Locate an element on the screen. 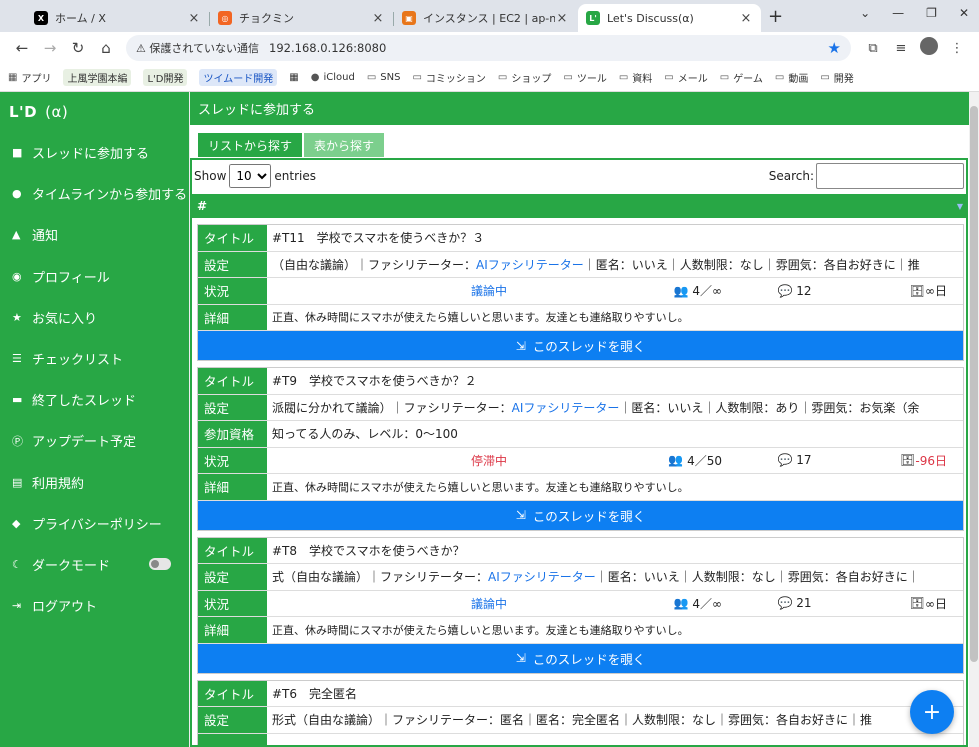 The width and height of the screenshot is (979, 747). brand-logo: L'D (α) is located at coordinates (94, 112).